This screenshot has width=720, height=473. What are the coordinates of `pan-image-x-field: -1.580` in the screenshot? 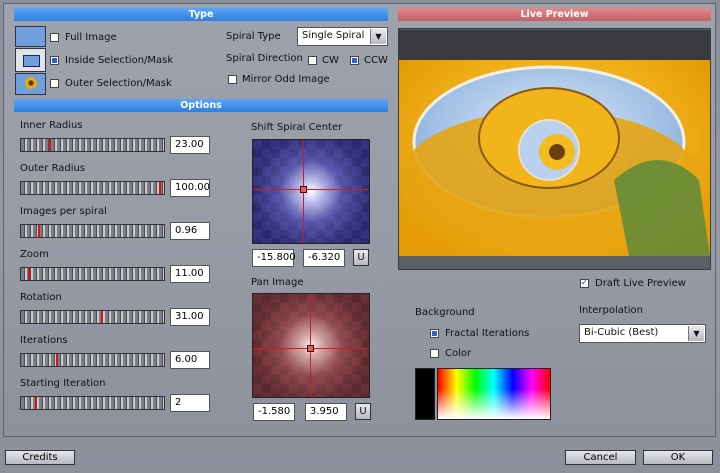 It's located at (274, 412).